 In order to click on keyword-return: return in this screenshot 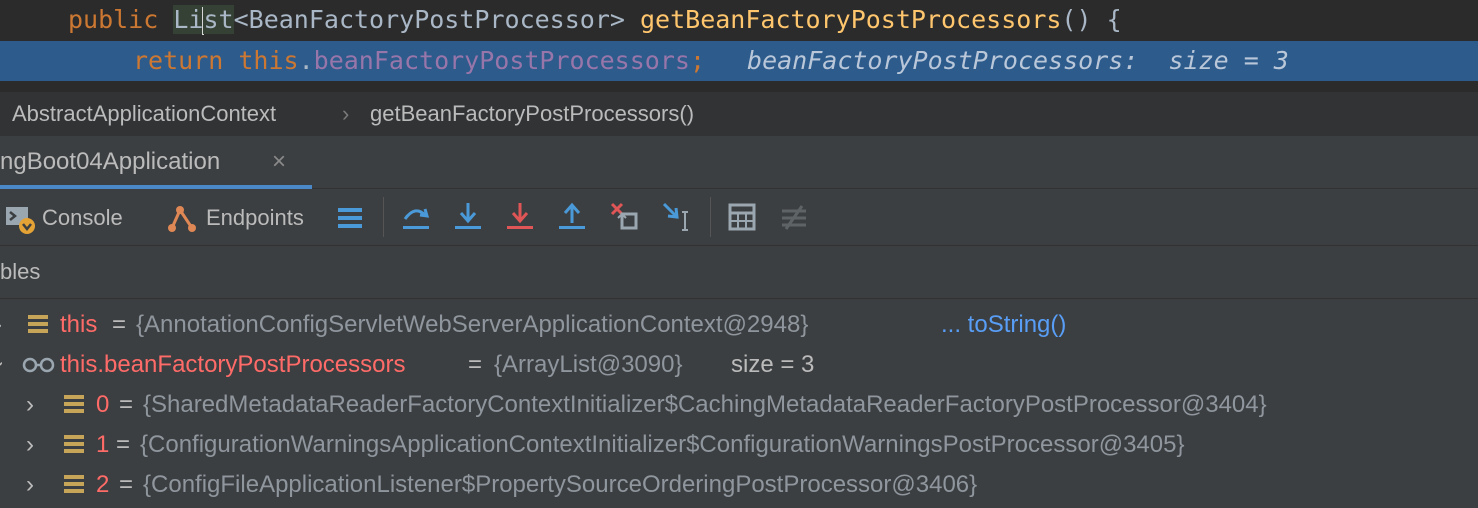, I will do `click(178, 60)`.